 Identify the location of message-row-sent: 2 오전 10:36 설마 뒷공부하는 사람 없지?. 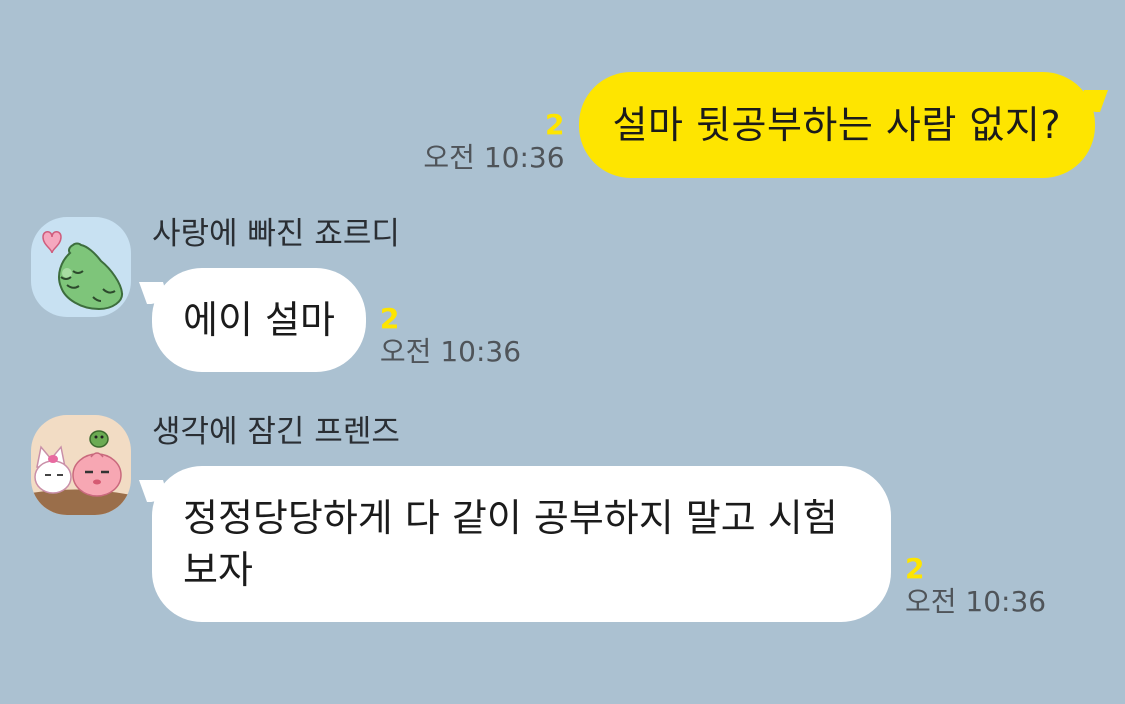
(759, 125).